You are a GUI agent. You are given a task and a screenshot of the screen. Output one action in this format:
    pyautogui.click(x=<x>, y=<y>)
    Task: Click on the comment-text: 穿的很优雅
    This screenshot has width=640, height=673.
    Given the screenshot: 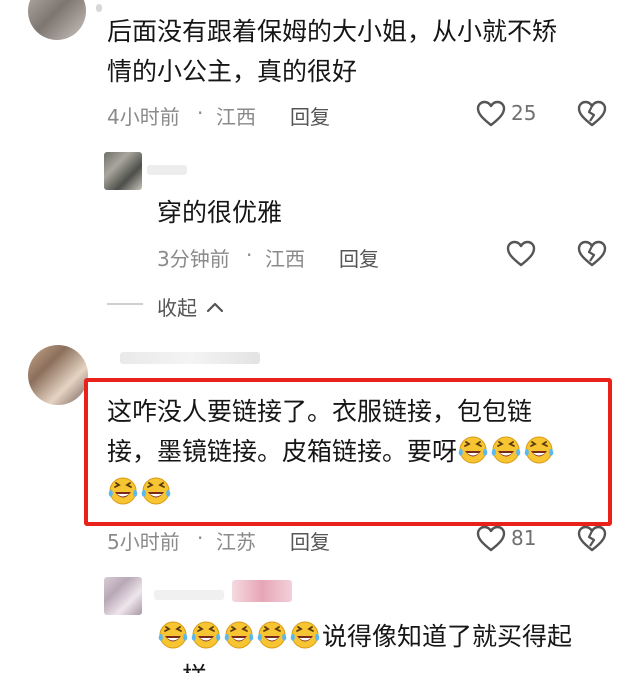 What is the action you would take?
    pyautogui.click(x=220, y=212)
    